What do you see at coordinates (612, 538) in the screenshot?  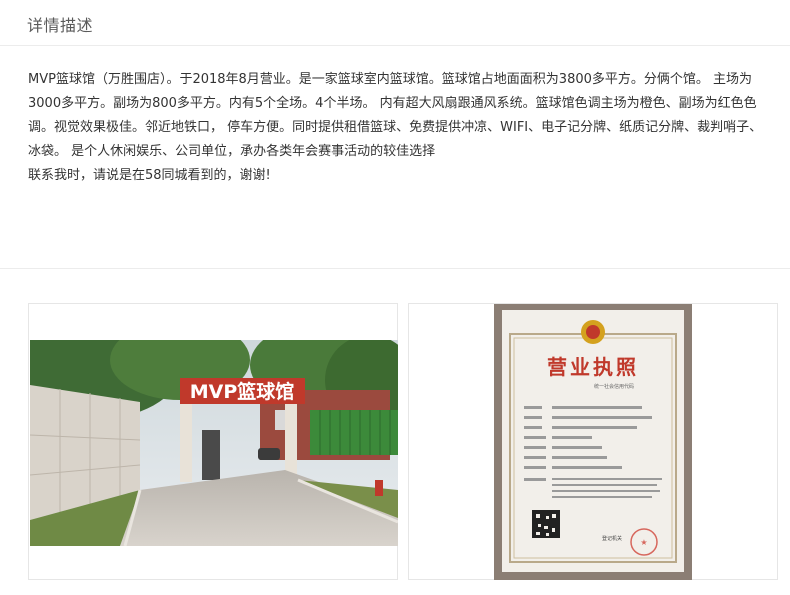 I see `license-footer-label: 登记机关` at bounding box center [612, 538].